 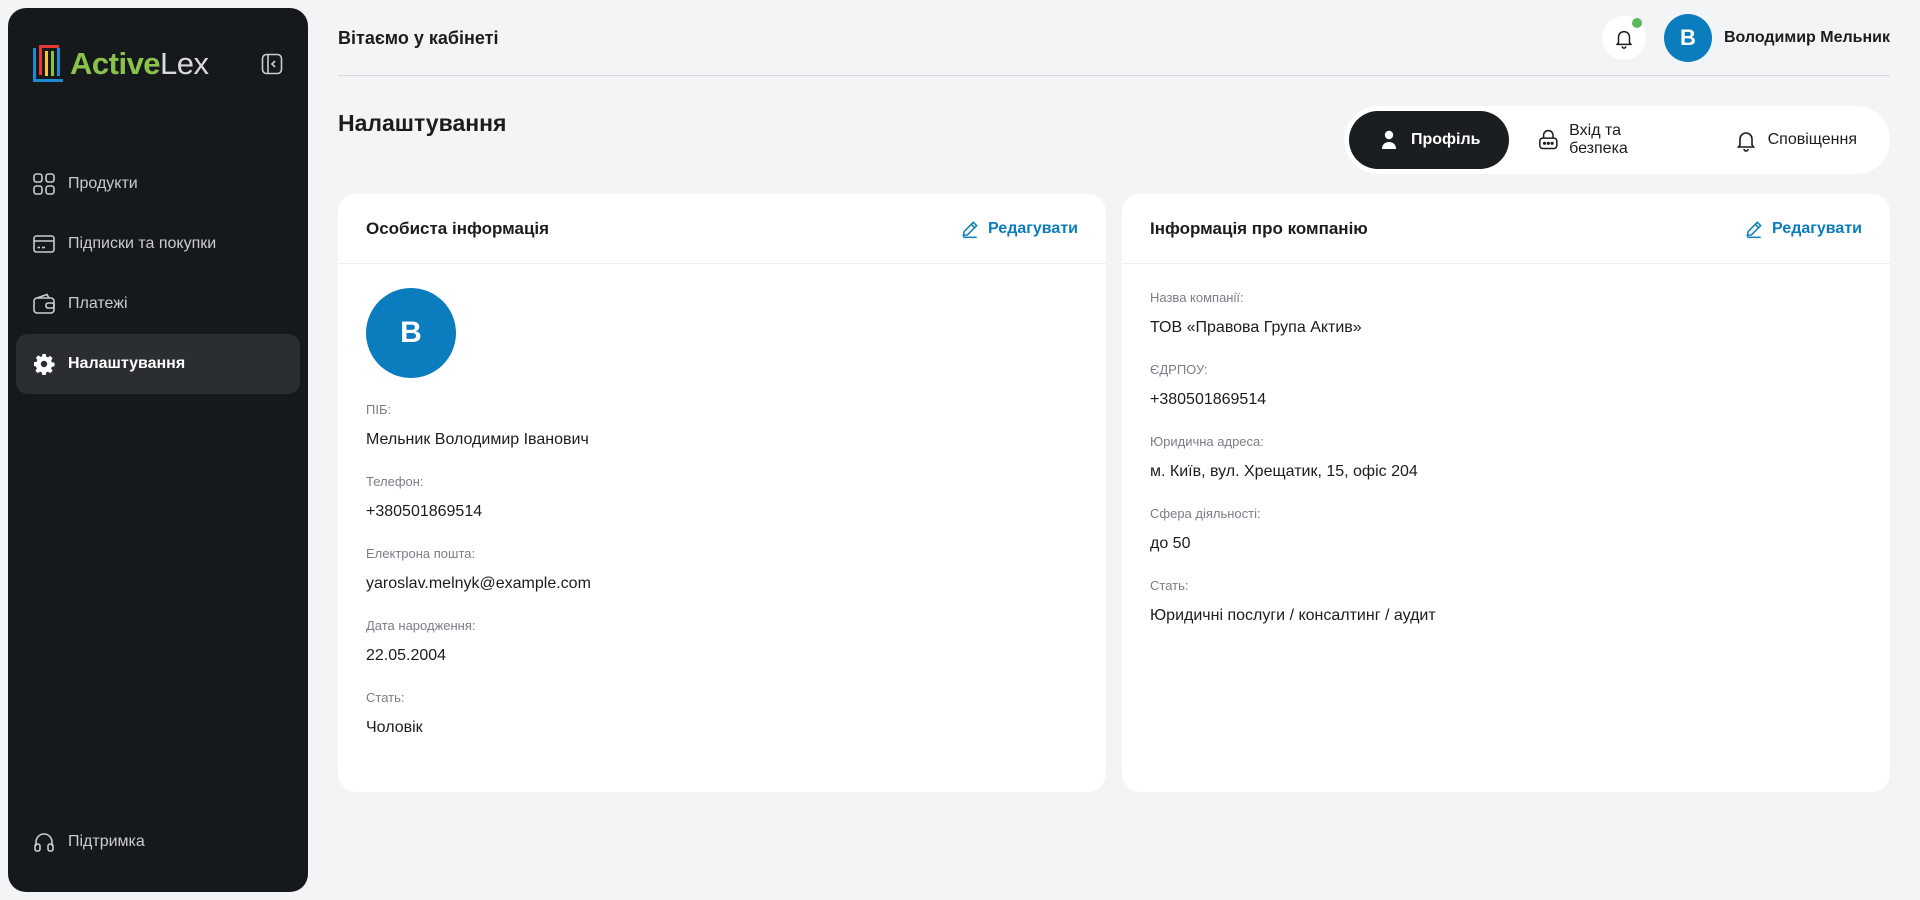 What do you see at coordinates (1170, 543) in the screenshot?
I see `field-value: до 50` at bounding box center [1170, 543].